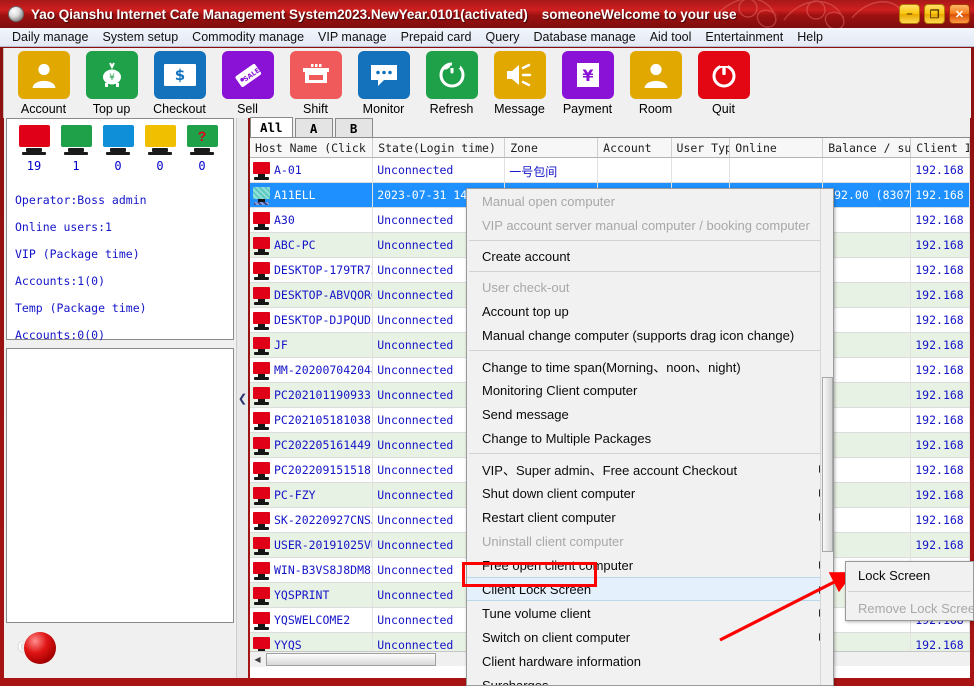 This screenshot has height=686, width=974. I want to click on menu-help: Help, so click(810, 37).